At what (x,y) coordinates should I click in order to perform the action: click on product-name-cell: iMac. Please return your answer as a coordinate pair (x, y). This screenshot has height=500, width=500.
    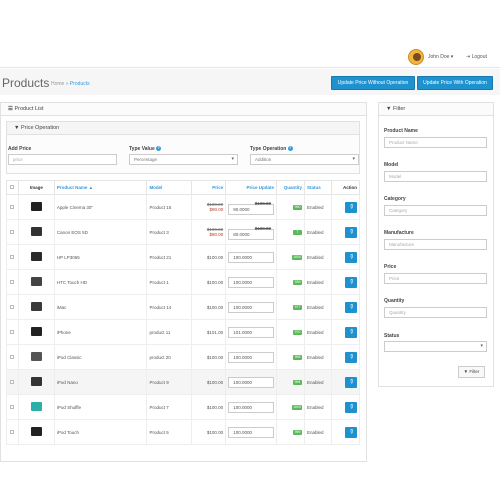
    Looking at the image, I should click on (100, 307).